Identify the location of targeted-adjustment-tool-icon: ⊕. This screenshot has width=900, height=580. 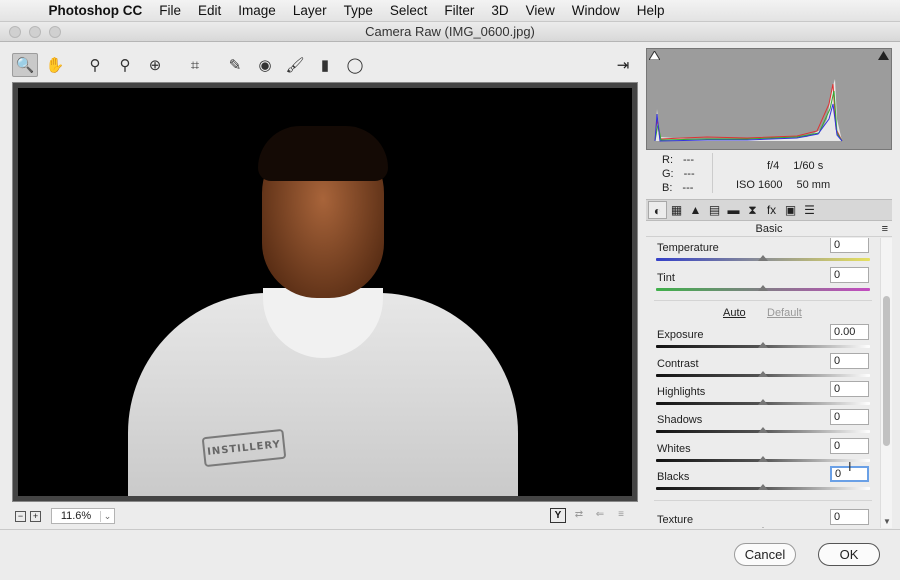
(155, 65).